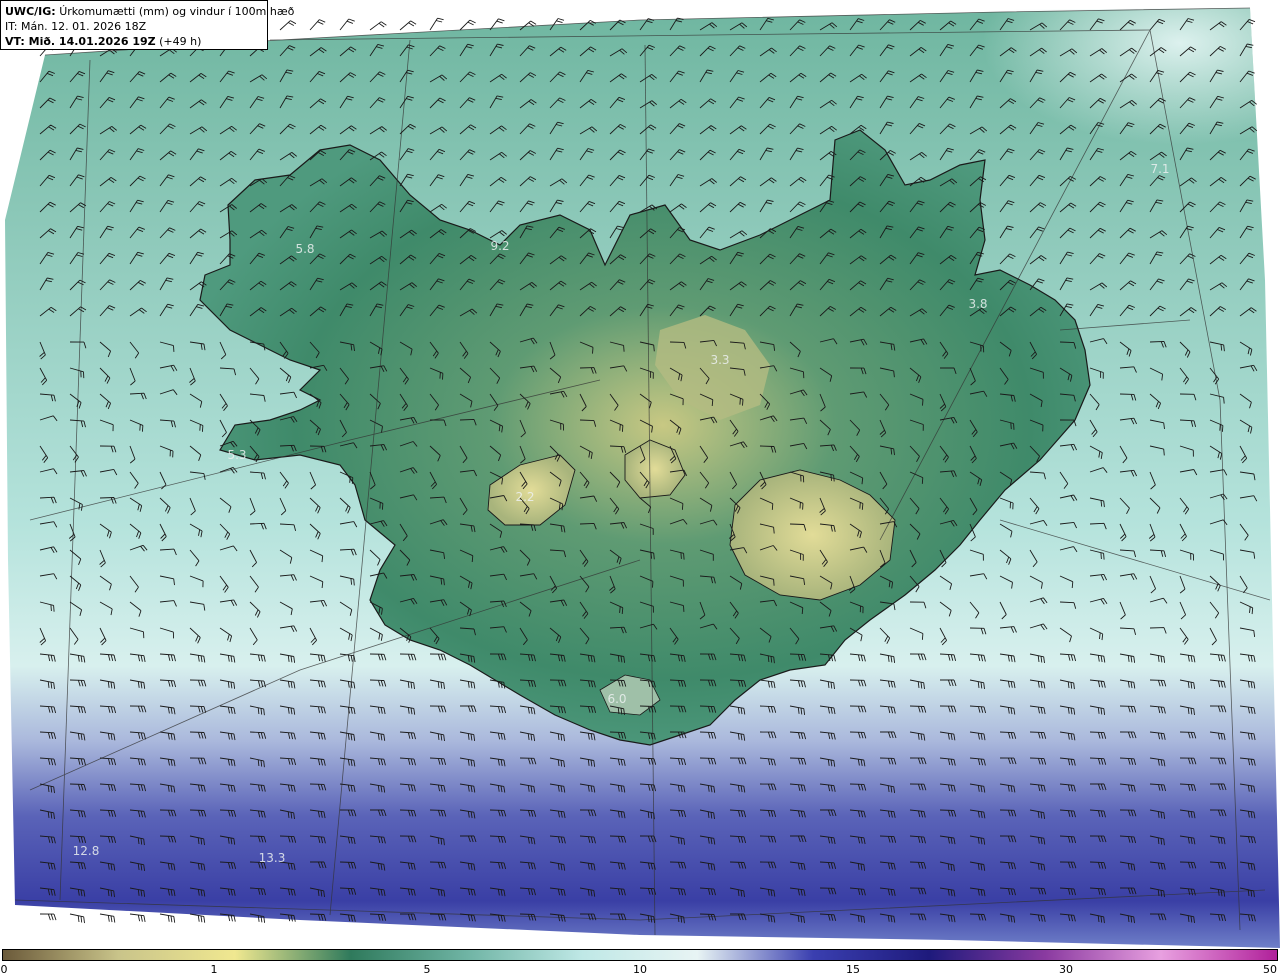 Image resolution: width=1280 pixels, height=978 pixels. I want to click on value-label: 12.8, so click(86, 851).